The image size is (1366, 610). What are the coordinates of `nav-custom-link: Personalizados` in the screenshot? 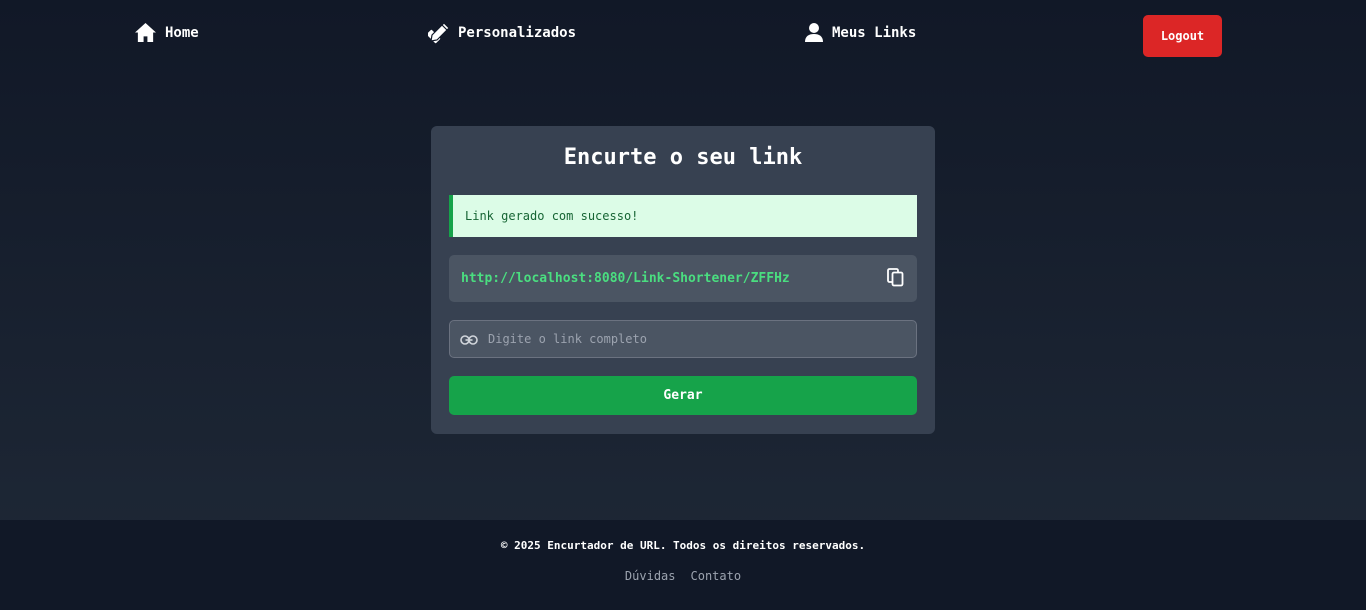 It's located at (502, 33).